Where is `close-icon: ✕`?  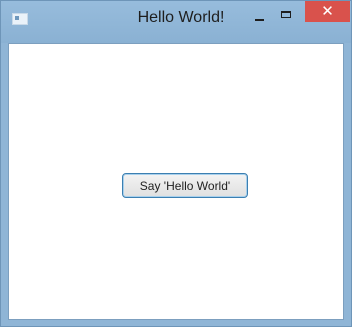
close-icon: ✕ is located at coordinates (327, 11).